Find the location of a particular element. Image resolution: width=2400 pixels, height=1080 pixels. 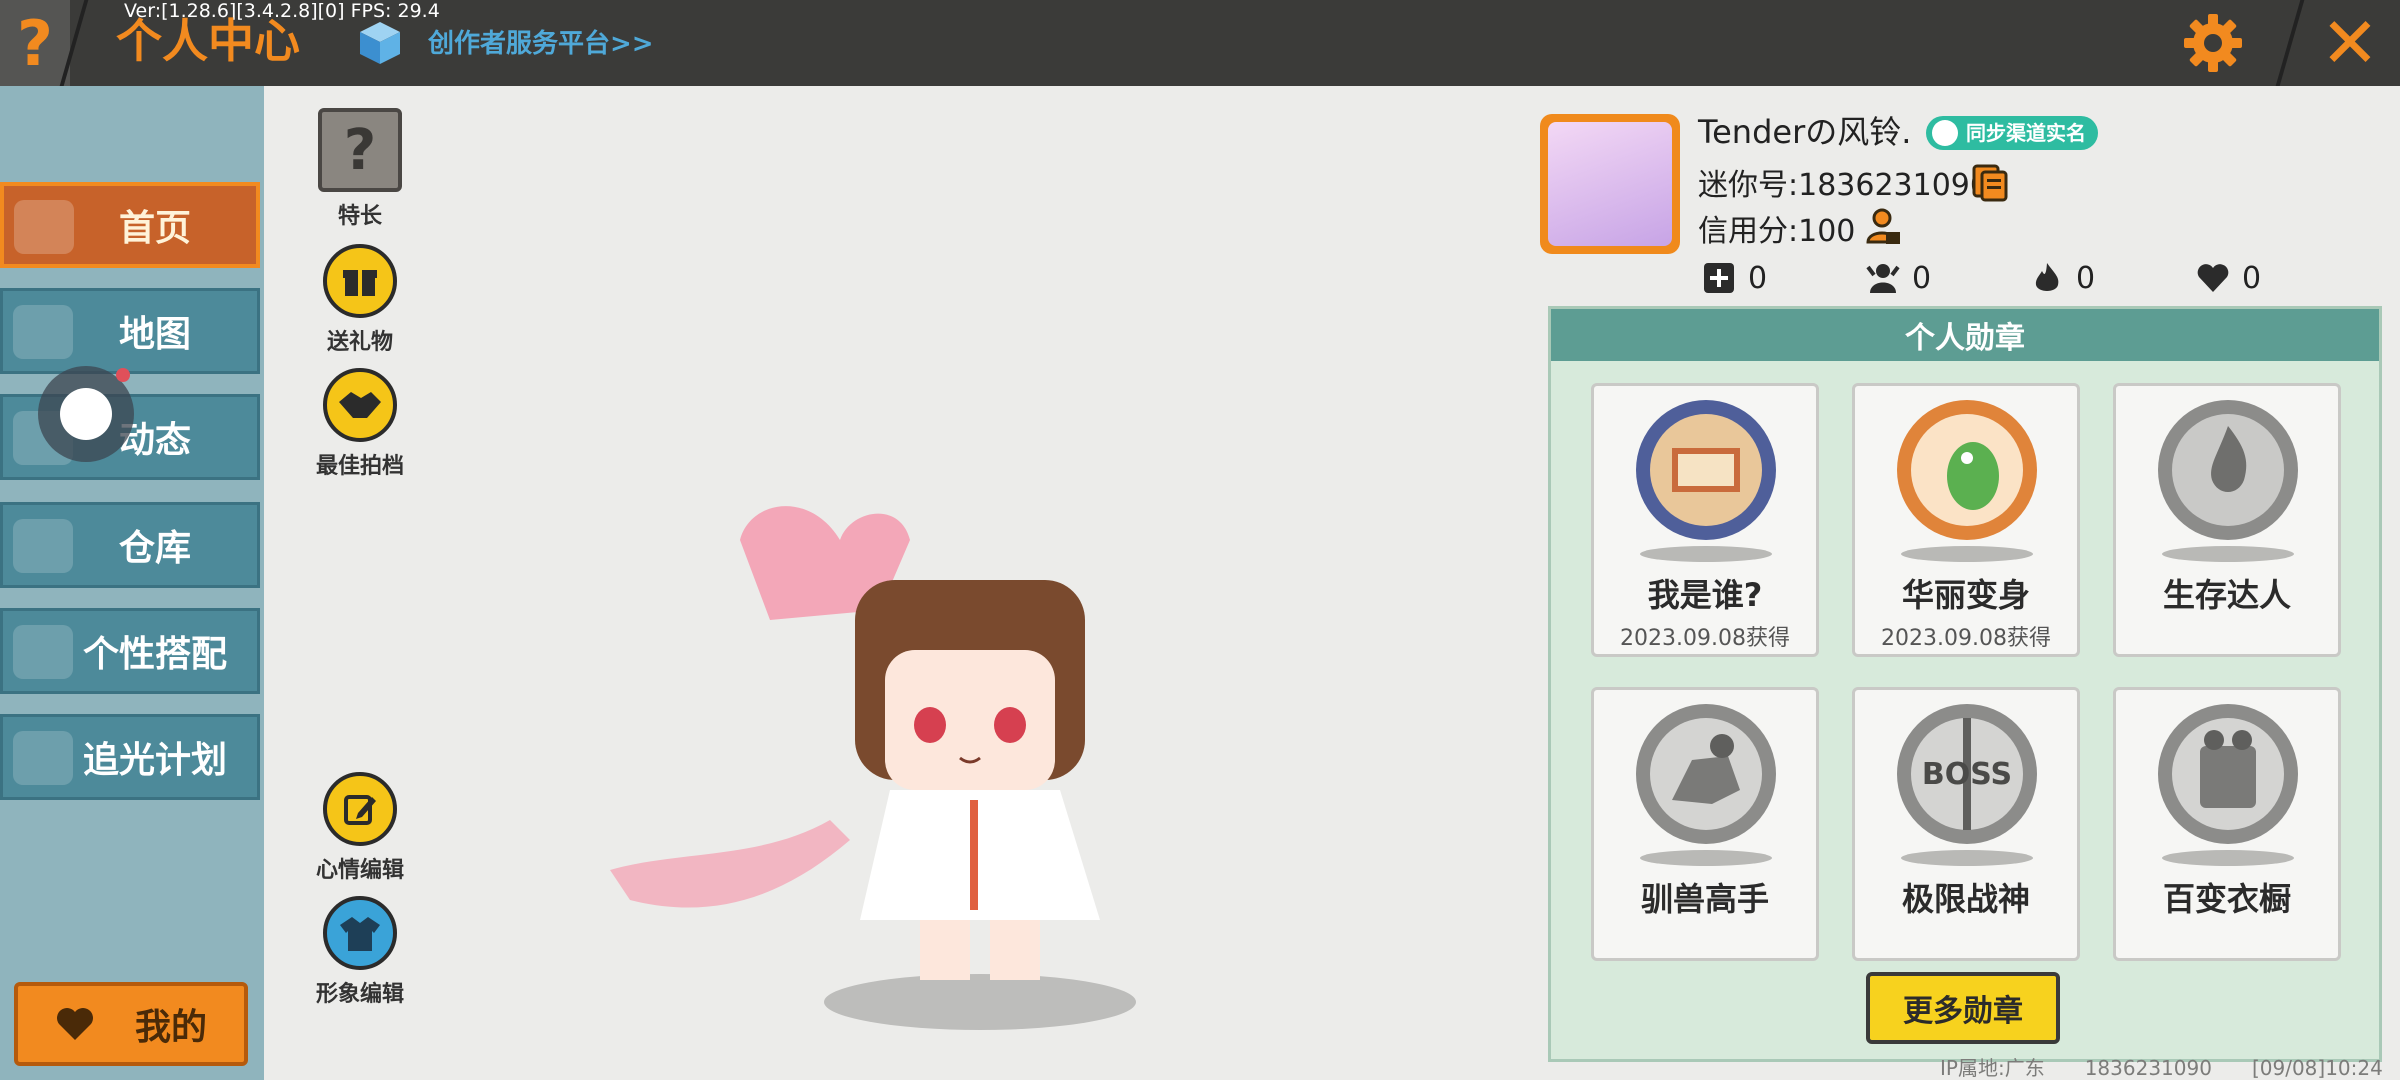

mood-edit-button: 心情编辑 is located at coordinates (360, 828).